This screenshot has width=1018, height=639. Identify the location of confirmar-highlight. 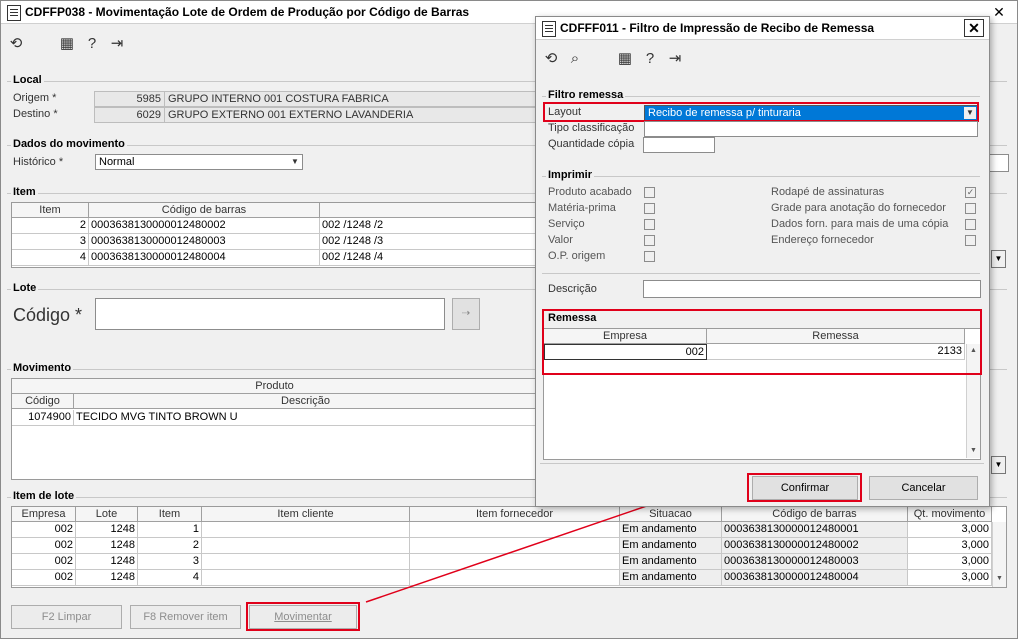
(804, 487).